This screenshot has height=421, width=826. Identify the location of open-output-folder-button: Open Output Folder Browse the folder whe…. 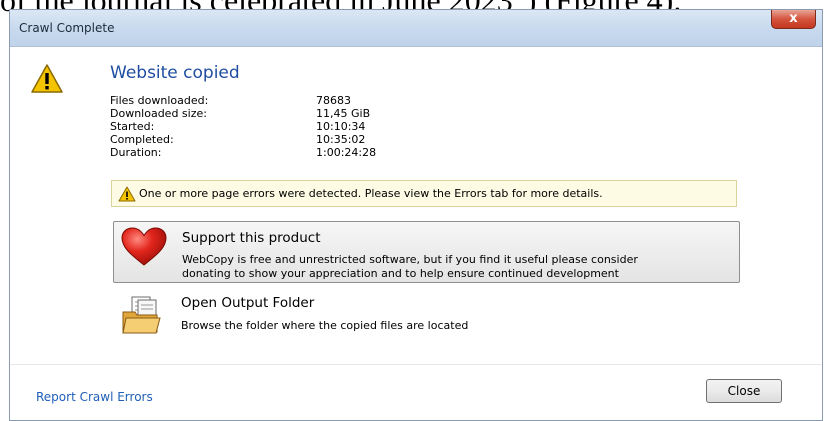
(393, 317).